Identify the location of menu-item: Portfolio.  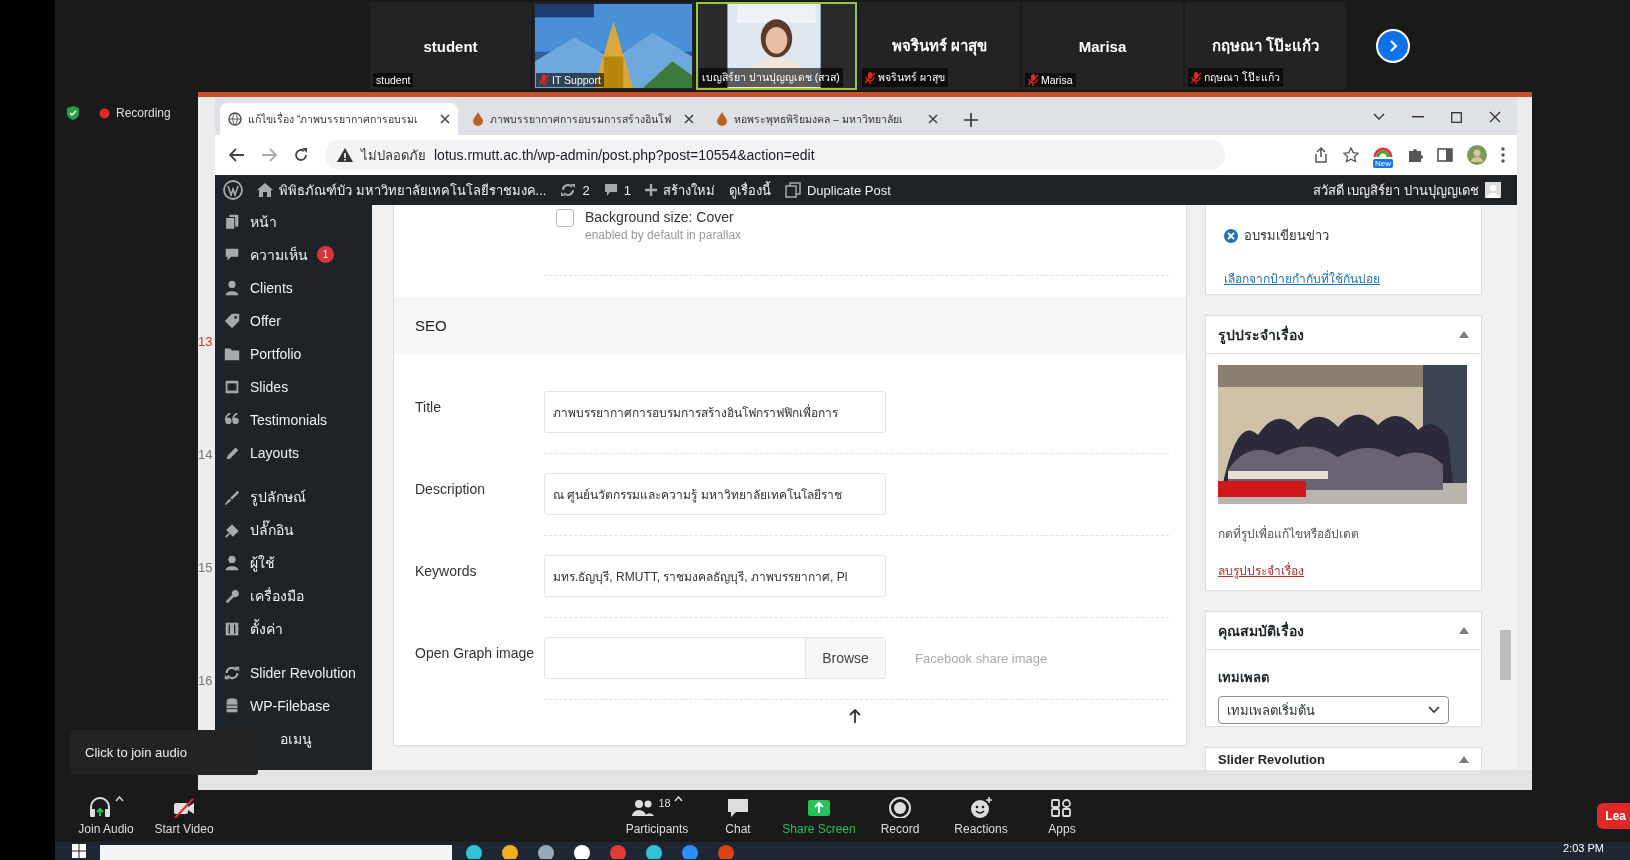
(293, 353).